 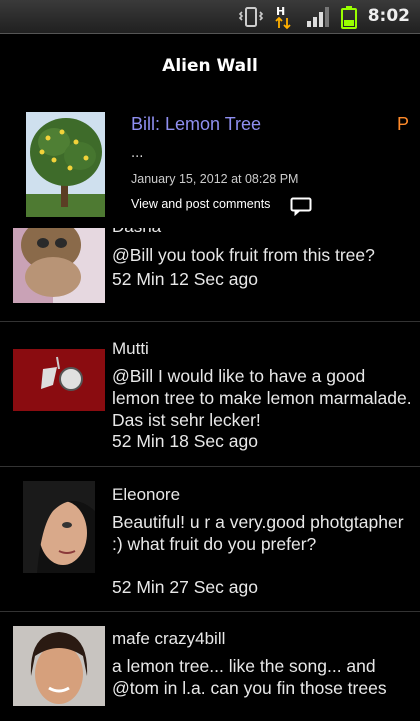 I want to click on post-corner-letter: P, so click(x=403, y=124).